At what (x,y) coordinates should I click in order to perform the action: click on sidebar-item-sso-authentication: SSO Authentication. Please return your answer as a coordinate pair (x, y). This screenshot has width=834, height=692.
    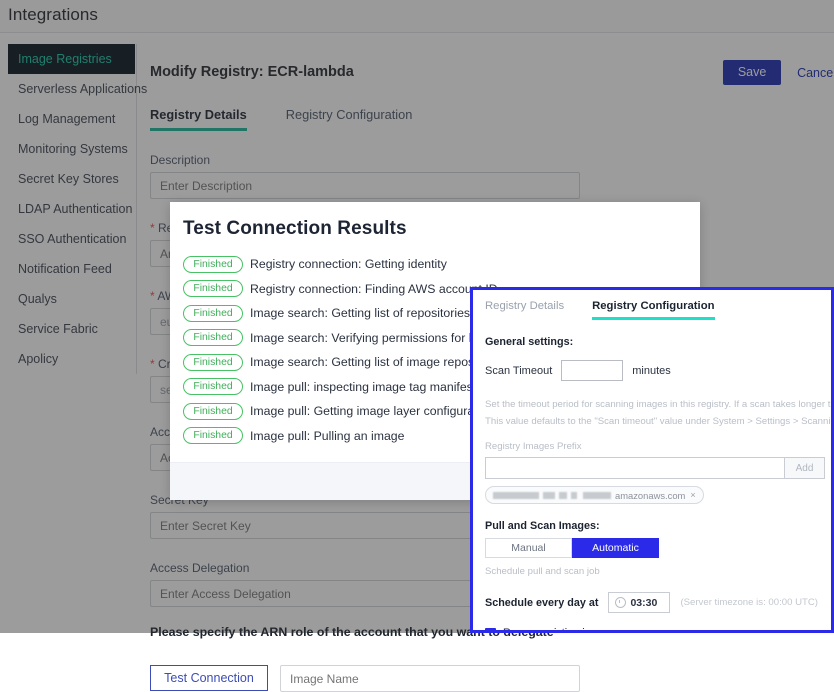
    Looking at the image, I should click on (72, 239).